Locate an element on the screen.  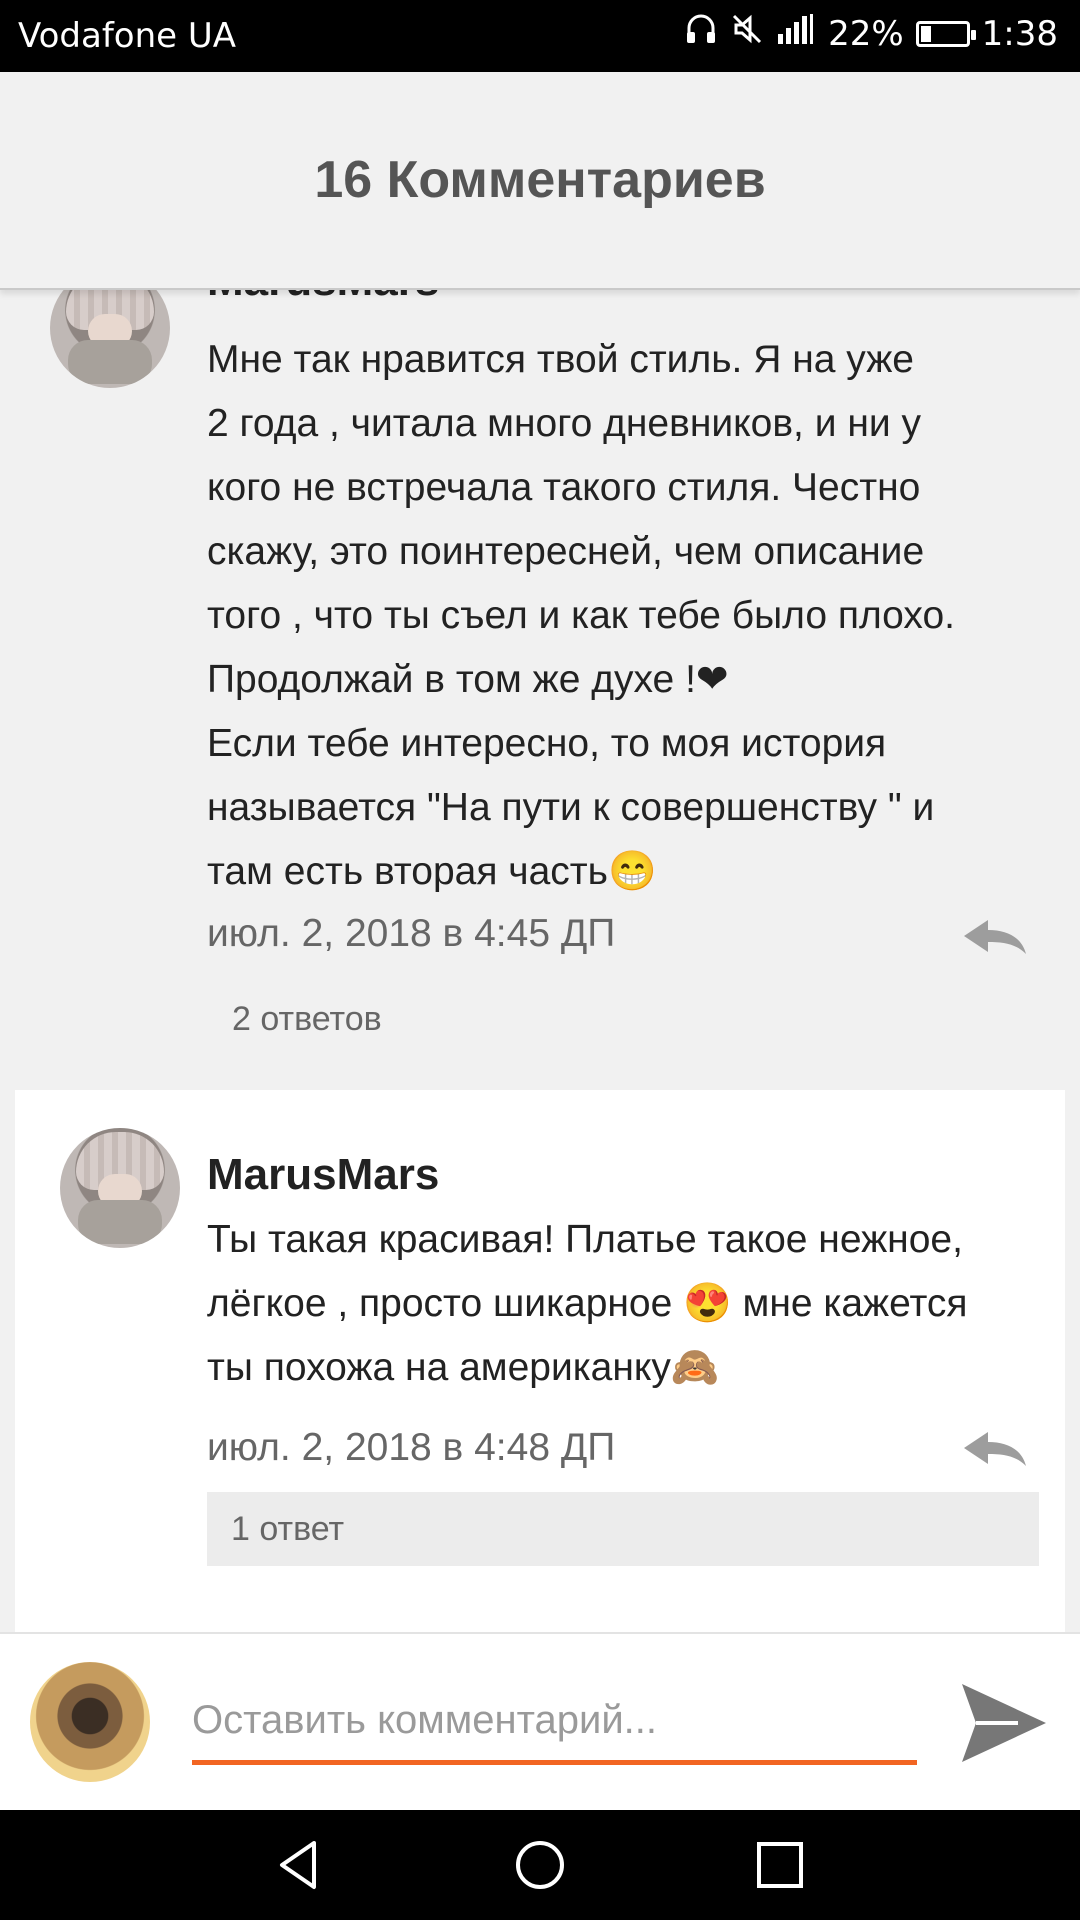
battery-icon is located at coordinates (945, 33).